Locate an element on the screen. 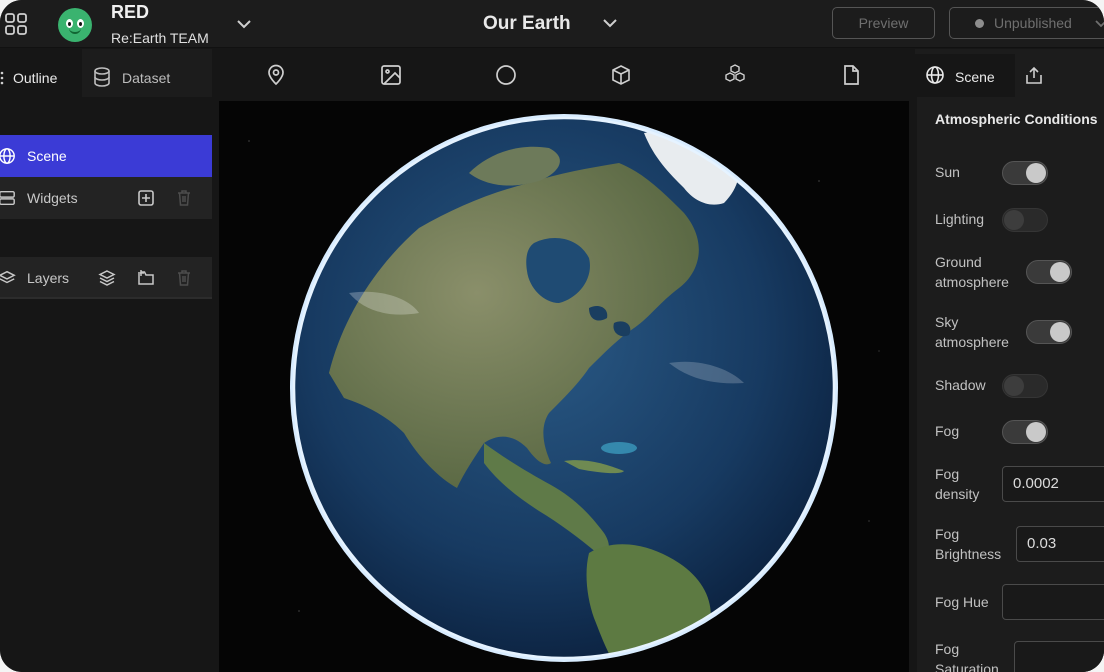 The image size is (1104, 672). shadow-label: Shadow is located at coordinates (960, 385).